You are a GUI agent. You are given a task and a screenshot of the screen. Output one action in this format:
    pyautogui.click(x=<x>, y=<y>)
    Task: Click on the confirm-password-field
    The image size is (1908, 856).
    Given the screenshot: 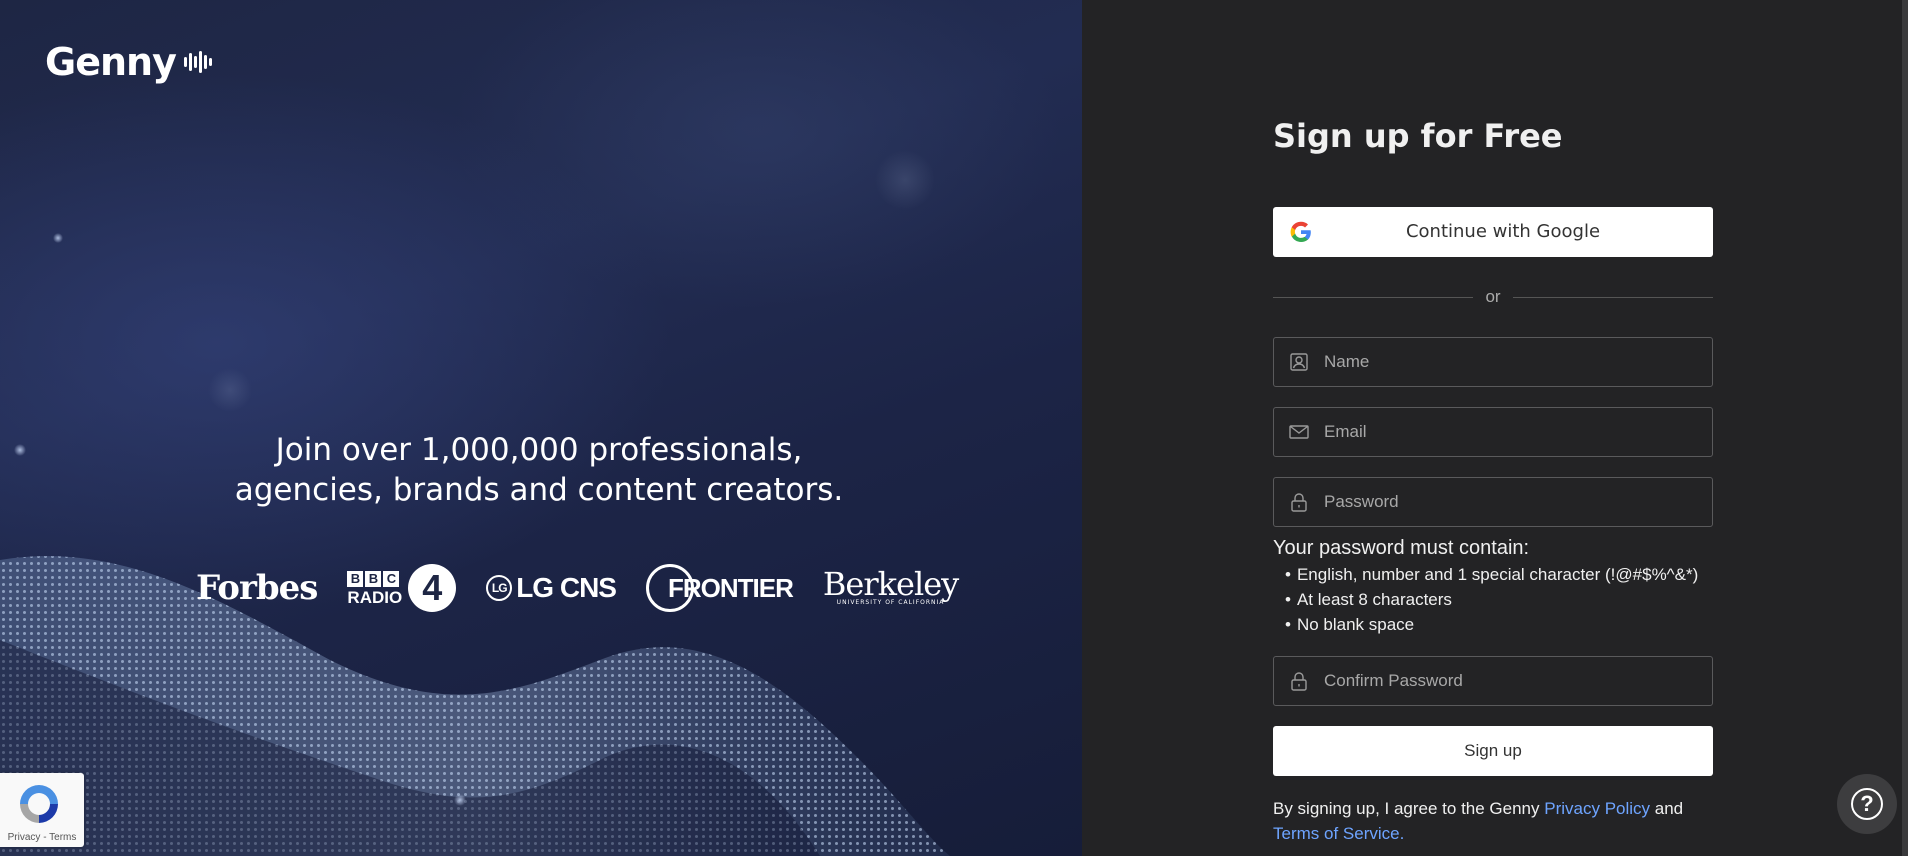 What is the action you would take?
    pyautogui.click(x=1493, y=681)
    